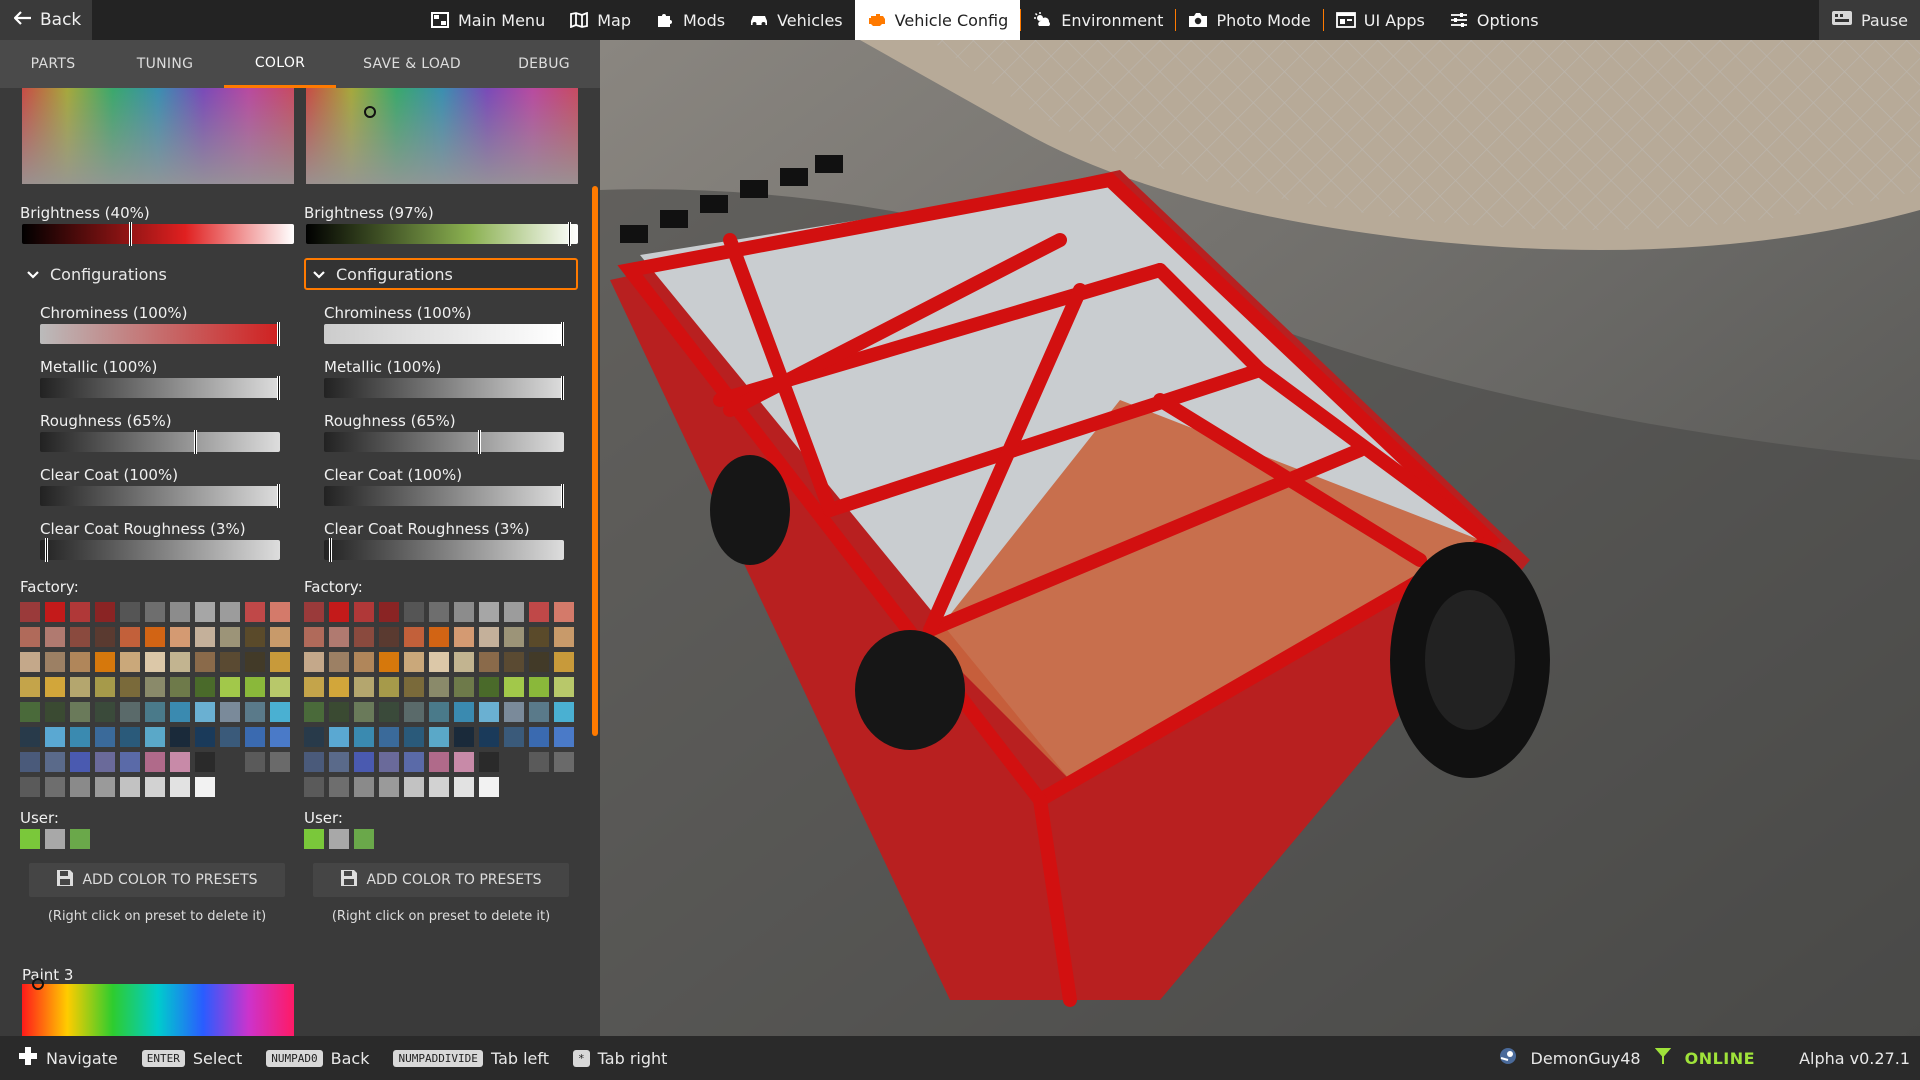 This screenshot has width=1920, height=1080. What do you see at coordinates (339, 839) in the screenshot?
I see `user-color-swatch` at bounding box center [339, 839].